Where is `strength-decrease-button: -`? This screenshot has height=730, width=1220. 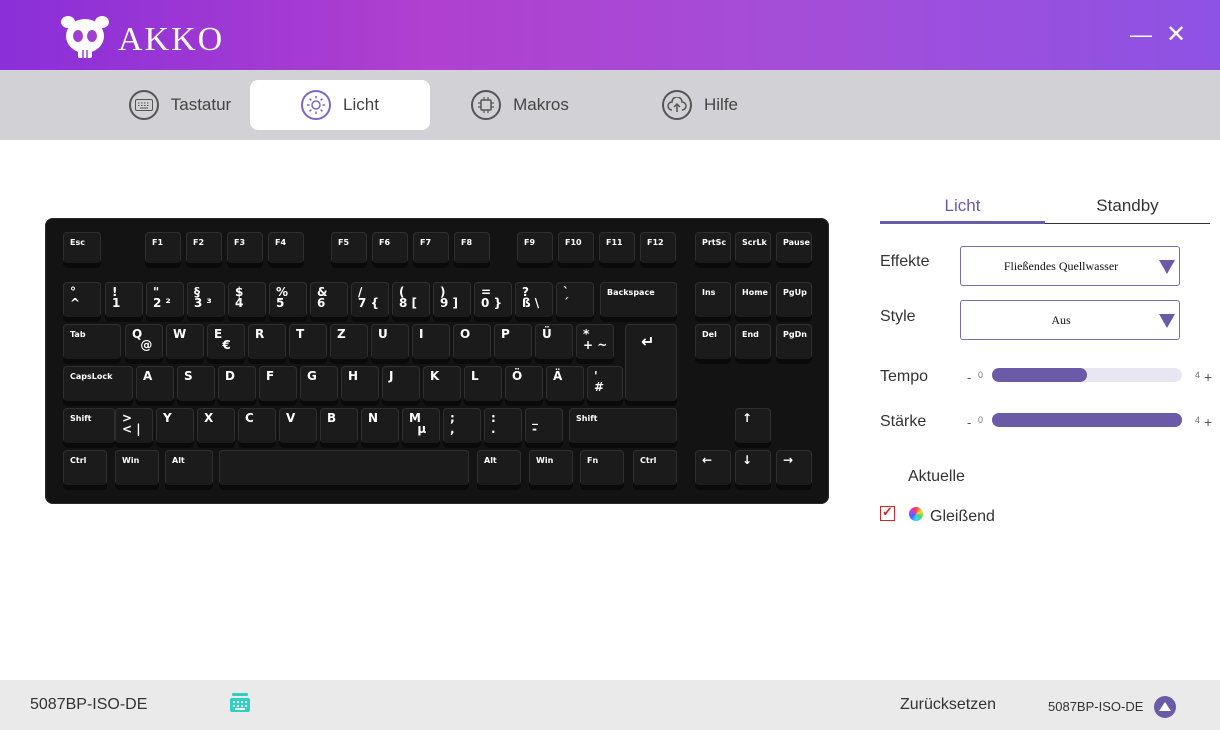
strength-decrease-button: - is located at coordinates (969, 422).